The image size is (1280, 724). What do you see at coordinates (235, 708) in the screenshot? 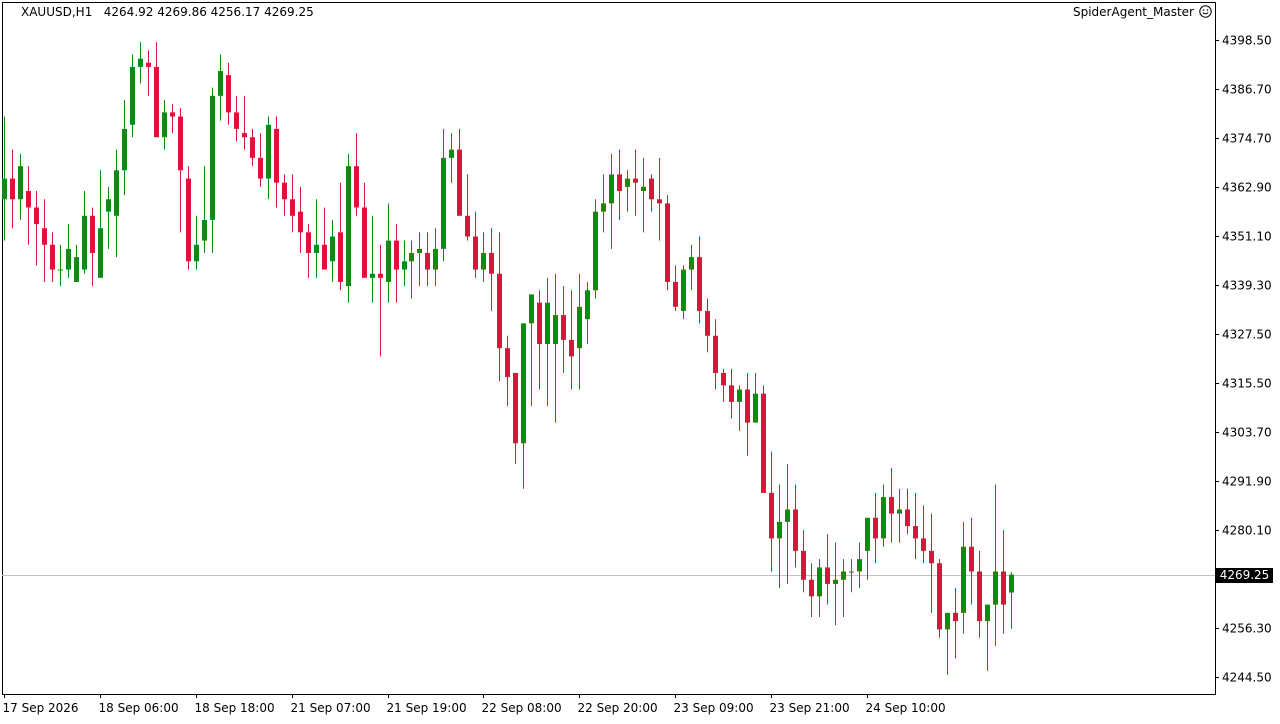
I see `x-tick-label: 18 Sep 18:00` at bounding box center [235, 708].